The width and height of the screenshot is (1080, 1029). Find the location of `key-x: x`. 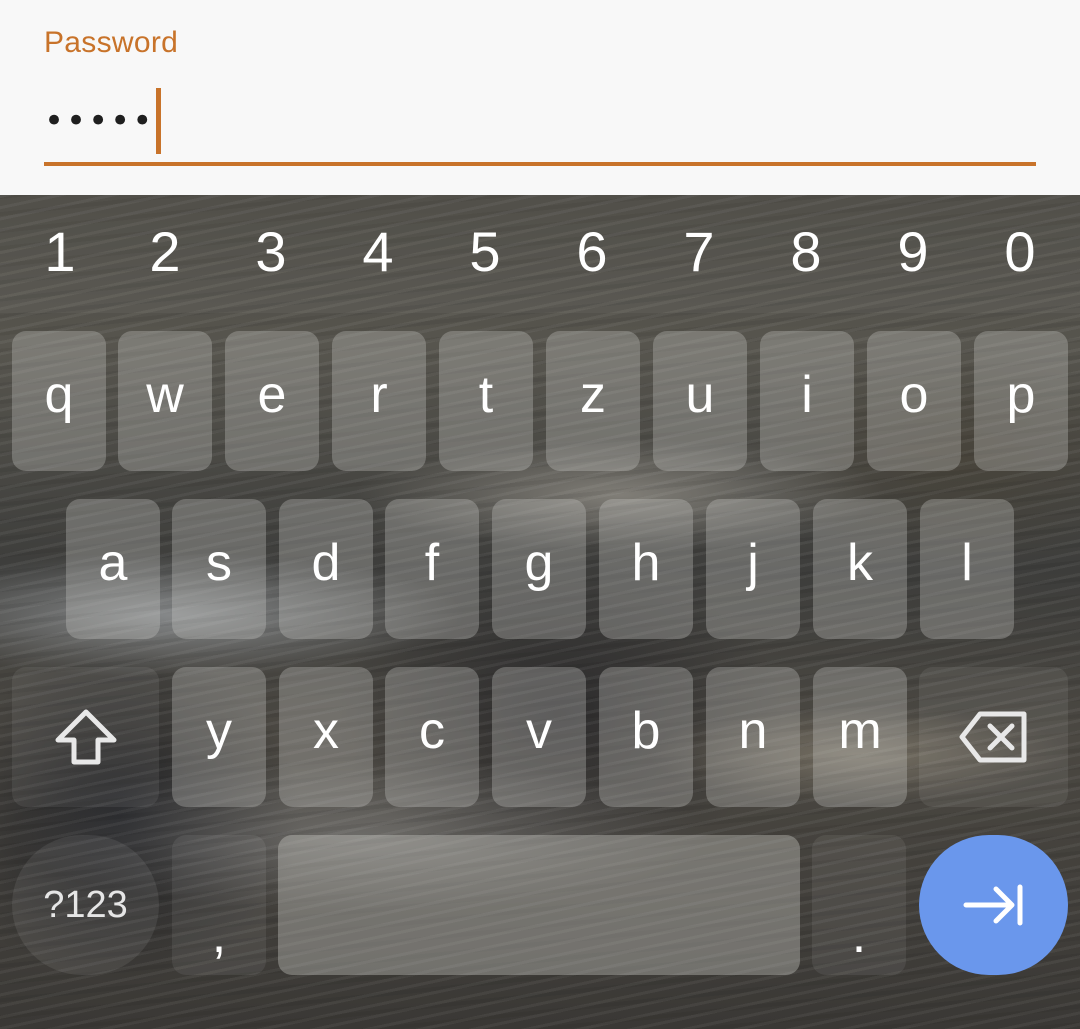

key-x: x is located at coordinates (326, 737).